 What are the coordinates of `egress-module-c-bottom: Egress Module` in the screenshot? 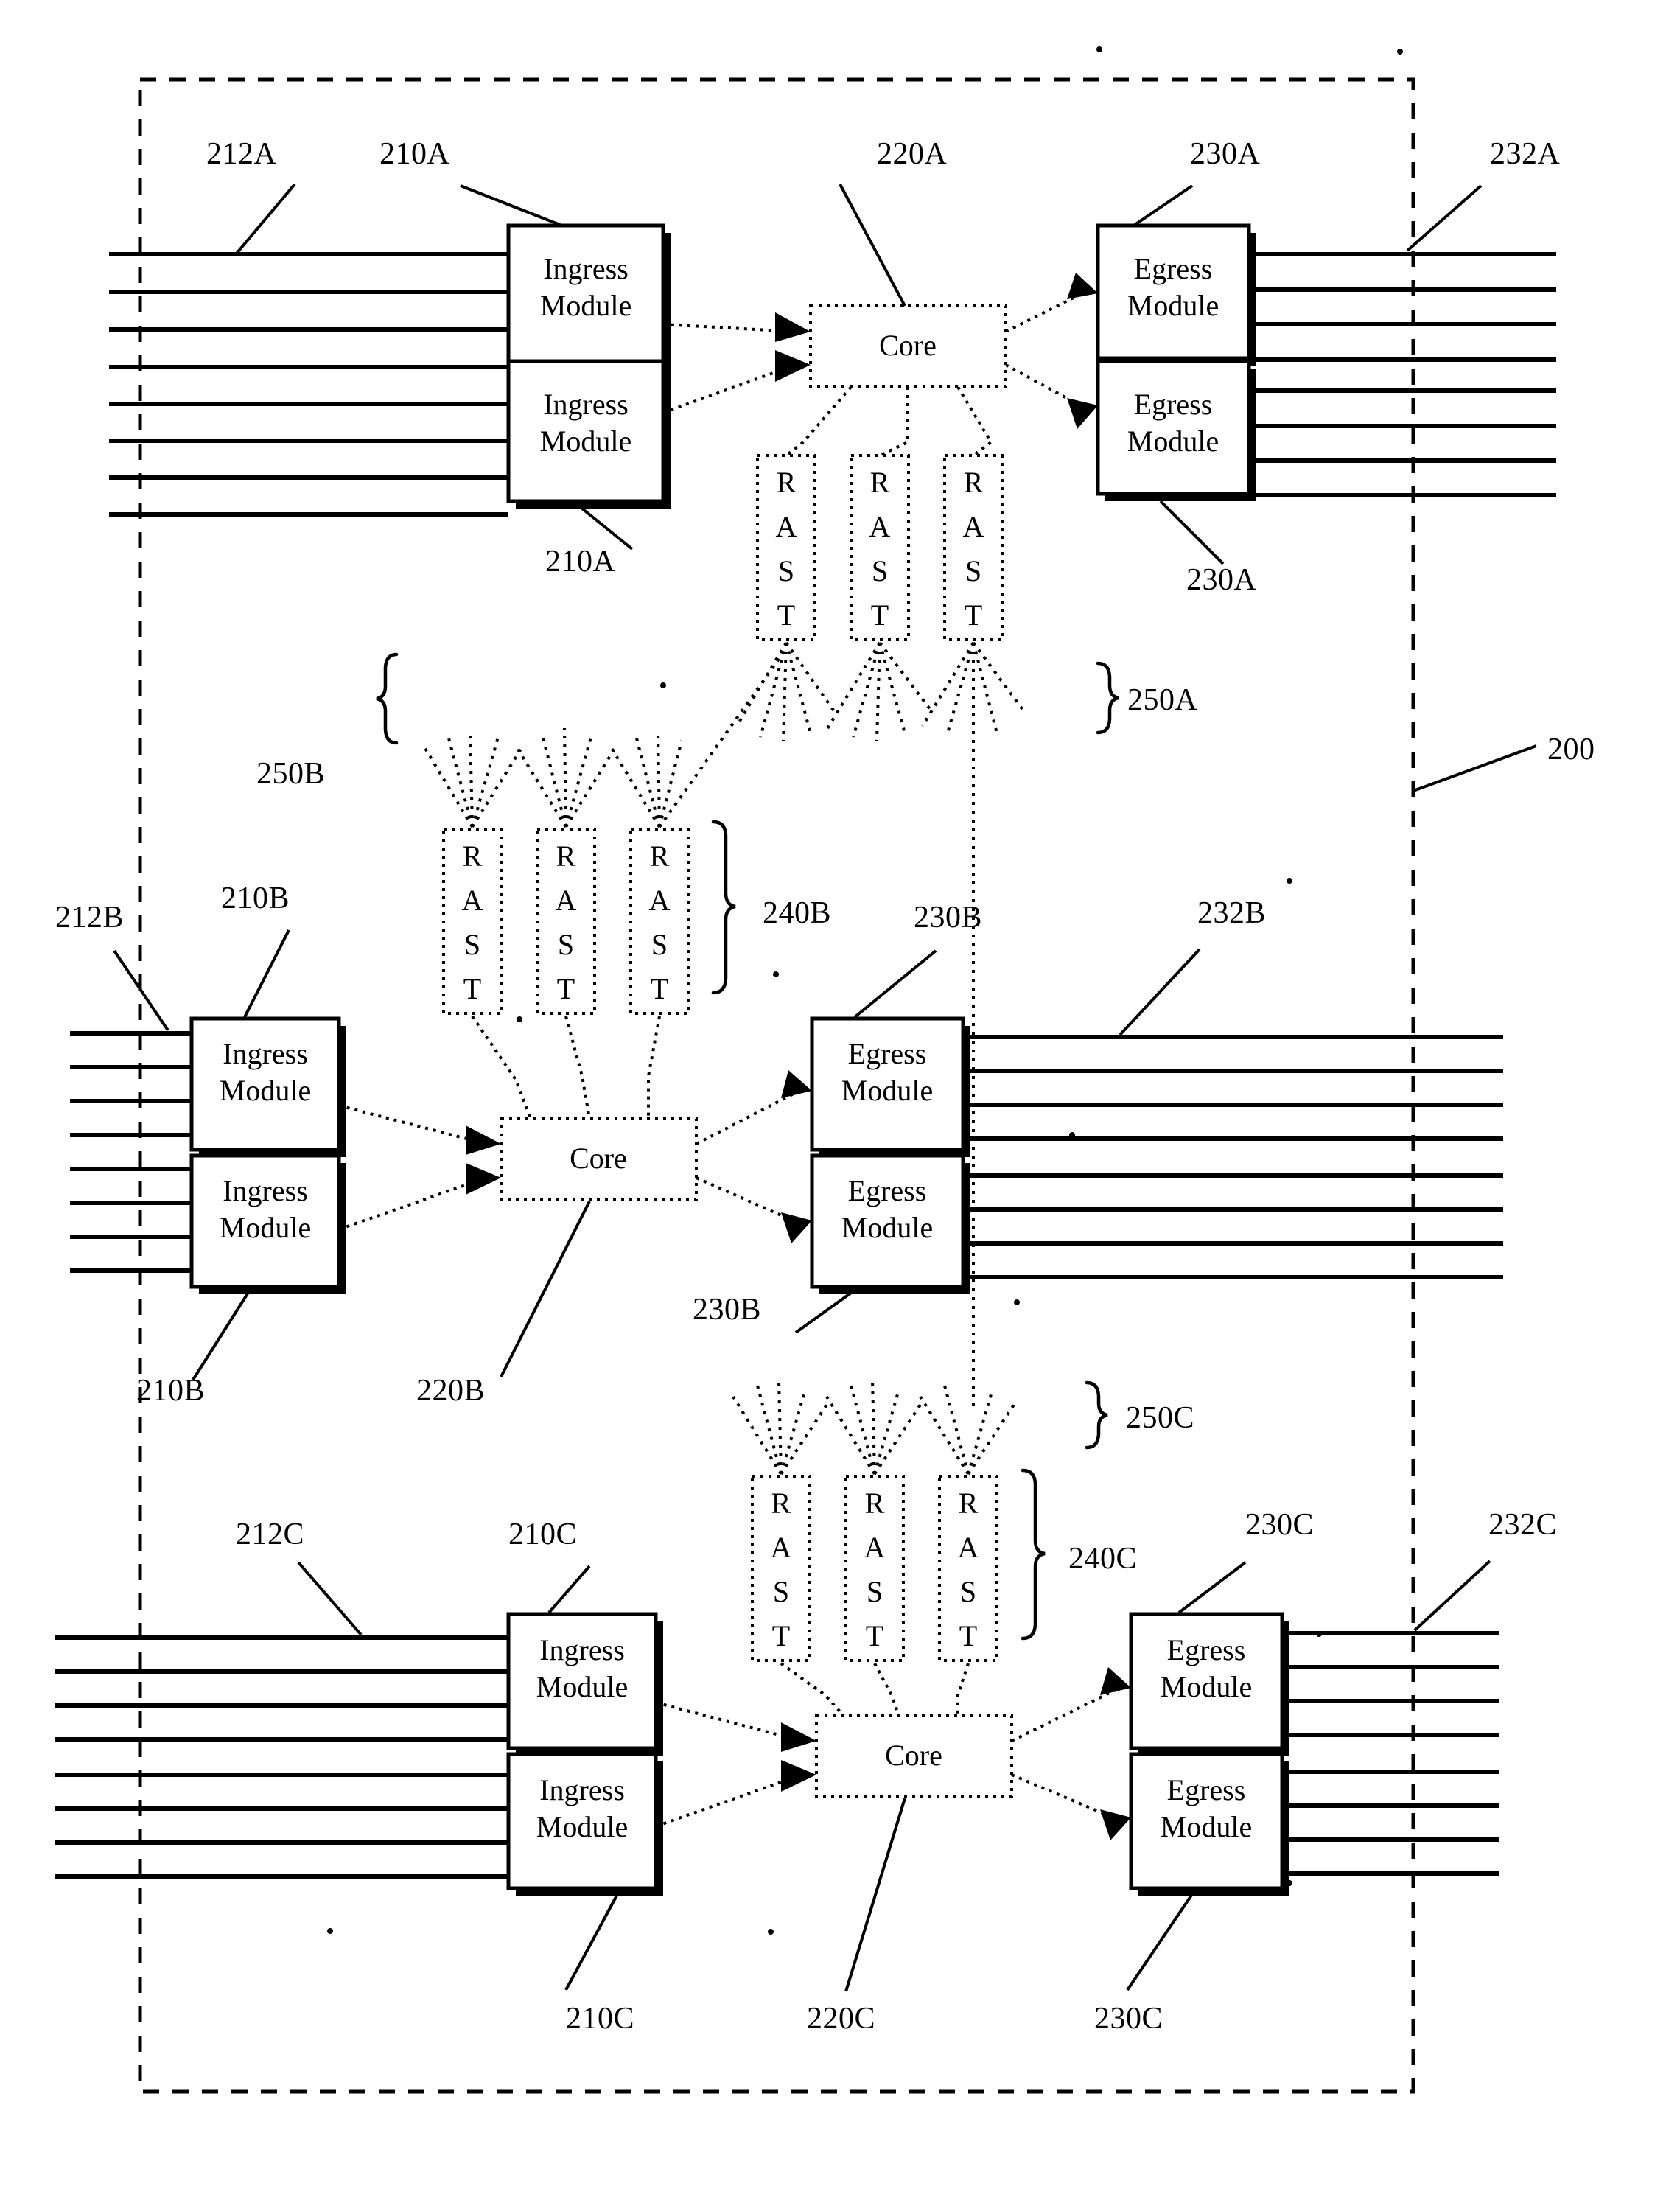 It's located at (1209, 1824).